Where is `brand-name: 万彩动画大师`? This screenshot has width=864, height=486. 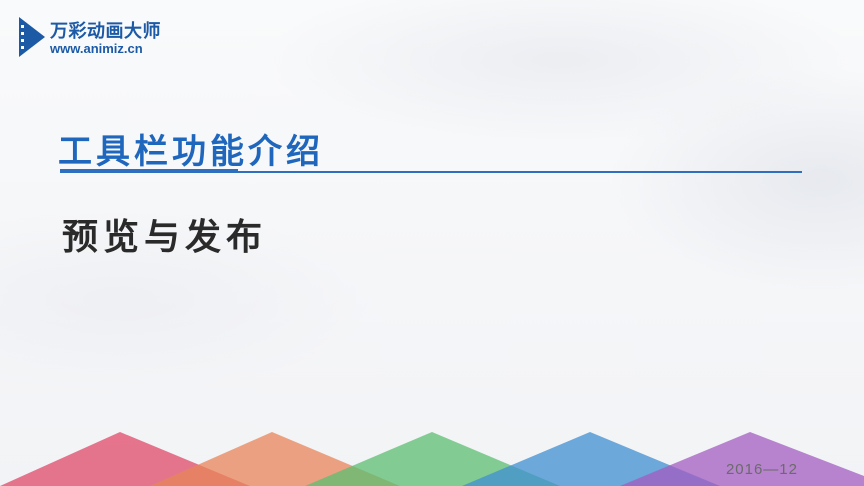
brand-name: 万彩动画大师 is located at coordinates (105, 31).